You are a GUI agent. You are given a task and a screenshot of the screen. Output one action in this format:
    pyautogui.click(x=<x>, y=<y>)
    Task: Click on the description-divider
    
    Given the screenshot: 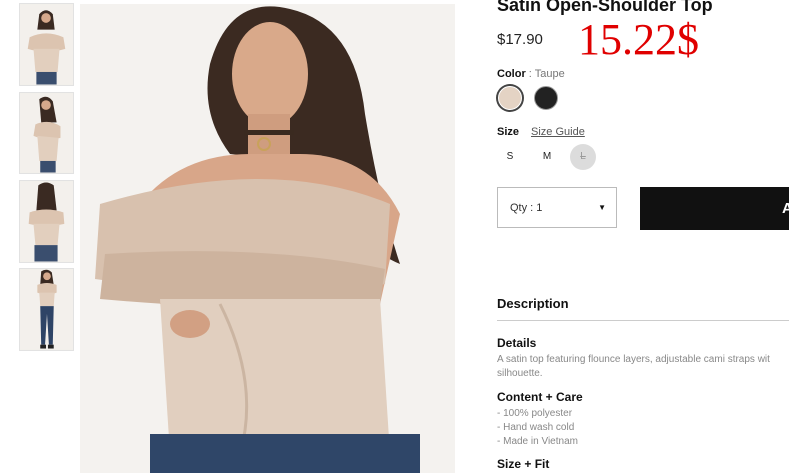 What is the action you would take?
    pyautogui.click(x=643, y=320)
    